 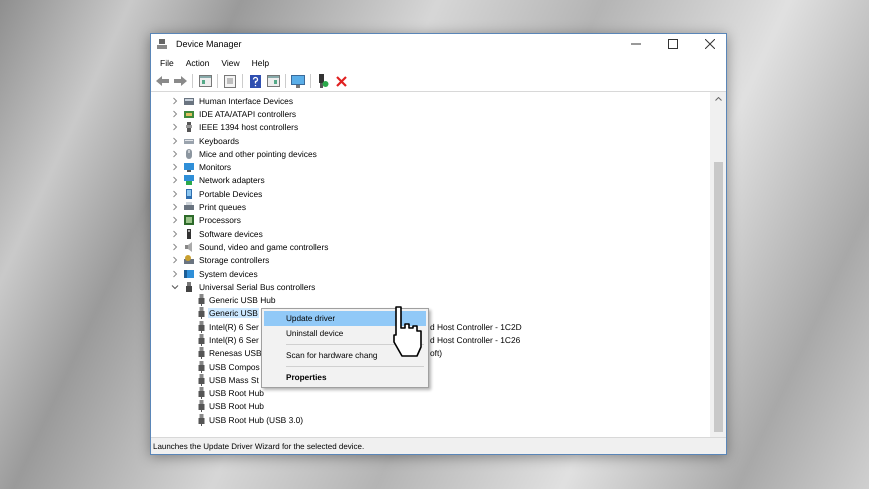 What do you see at coordinates (475, 339) in the screenshot?
I see `tree-item-text: d Host Controller - 1C26` at bounding box center [475, 339].